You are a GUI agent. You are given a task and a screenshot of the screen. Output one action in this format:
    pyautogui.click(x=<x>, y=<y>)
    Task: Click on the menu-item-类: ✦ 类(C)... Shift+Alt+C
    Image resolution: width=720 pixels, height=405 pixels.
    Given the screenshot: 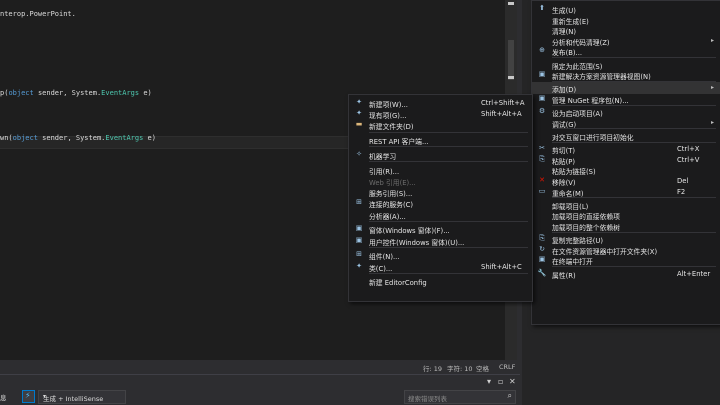 What is the action you would take?
    pyautogui.click(x=440, y=267)
    